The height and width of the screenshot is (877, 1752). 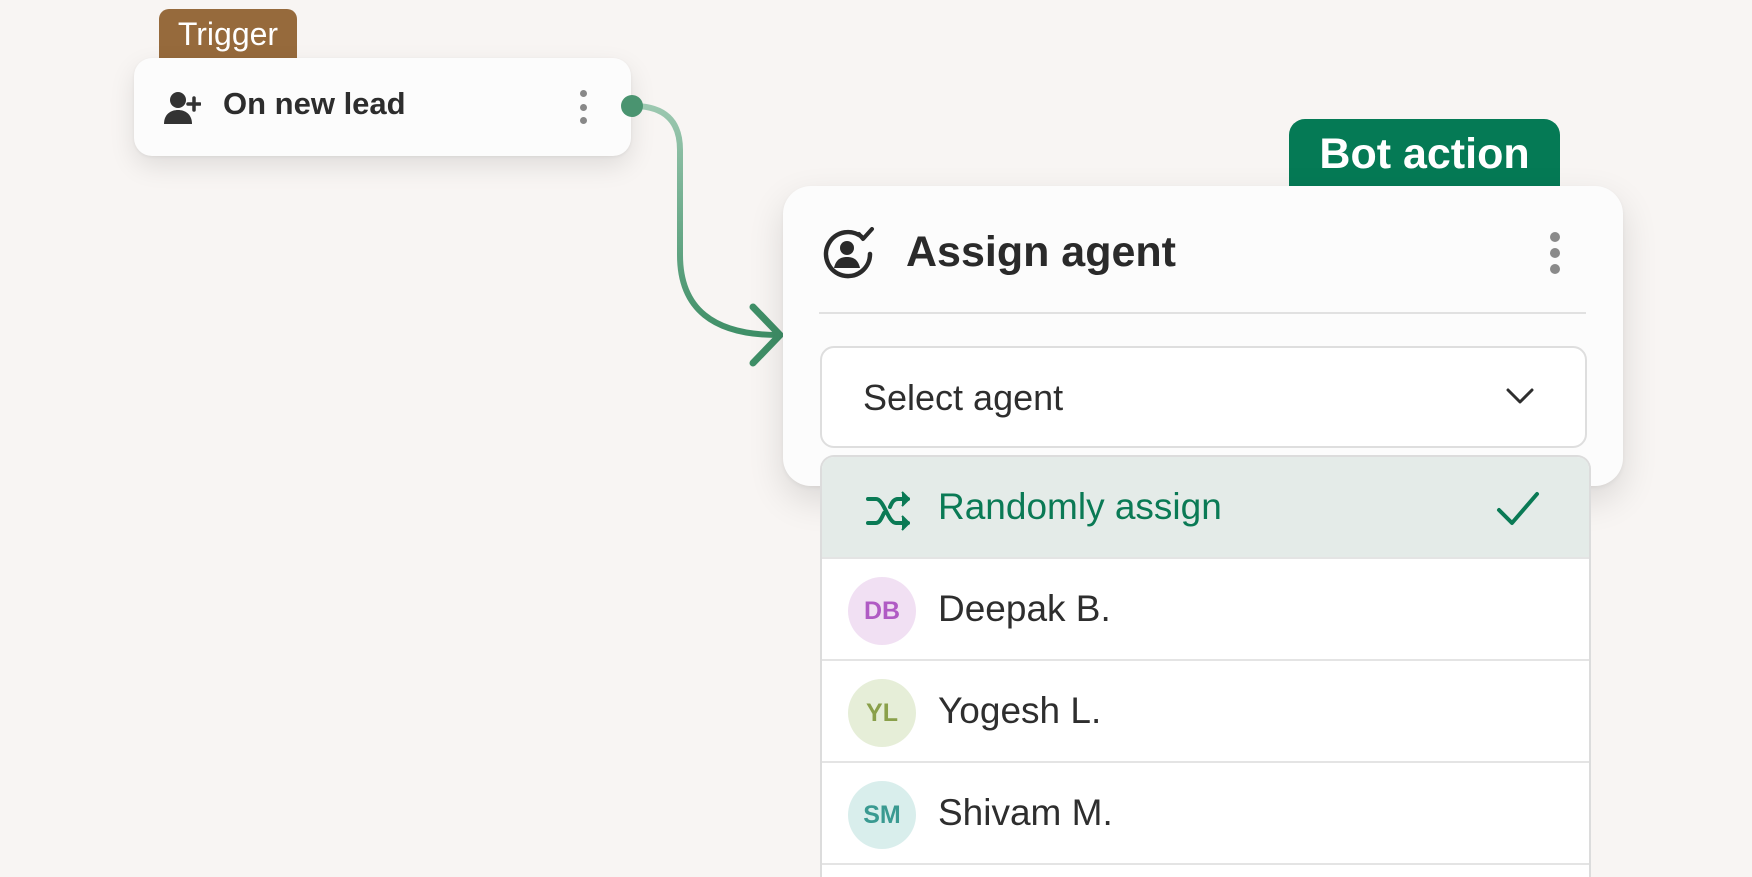 I want to click on divider, so click(x=1202, y=313).